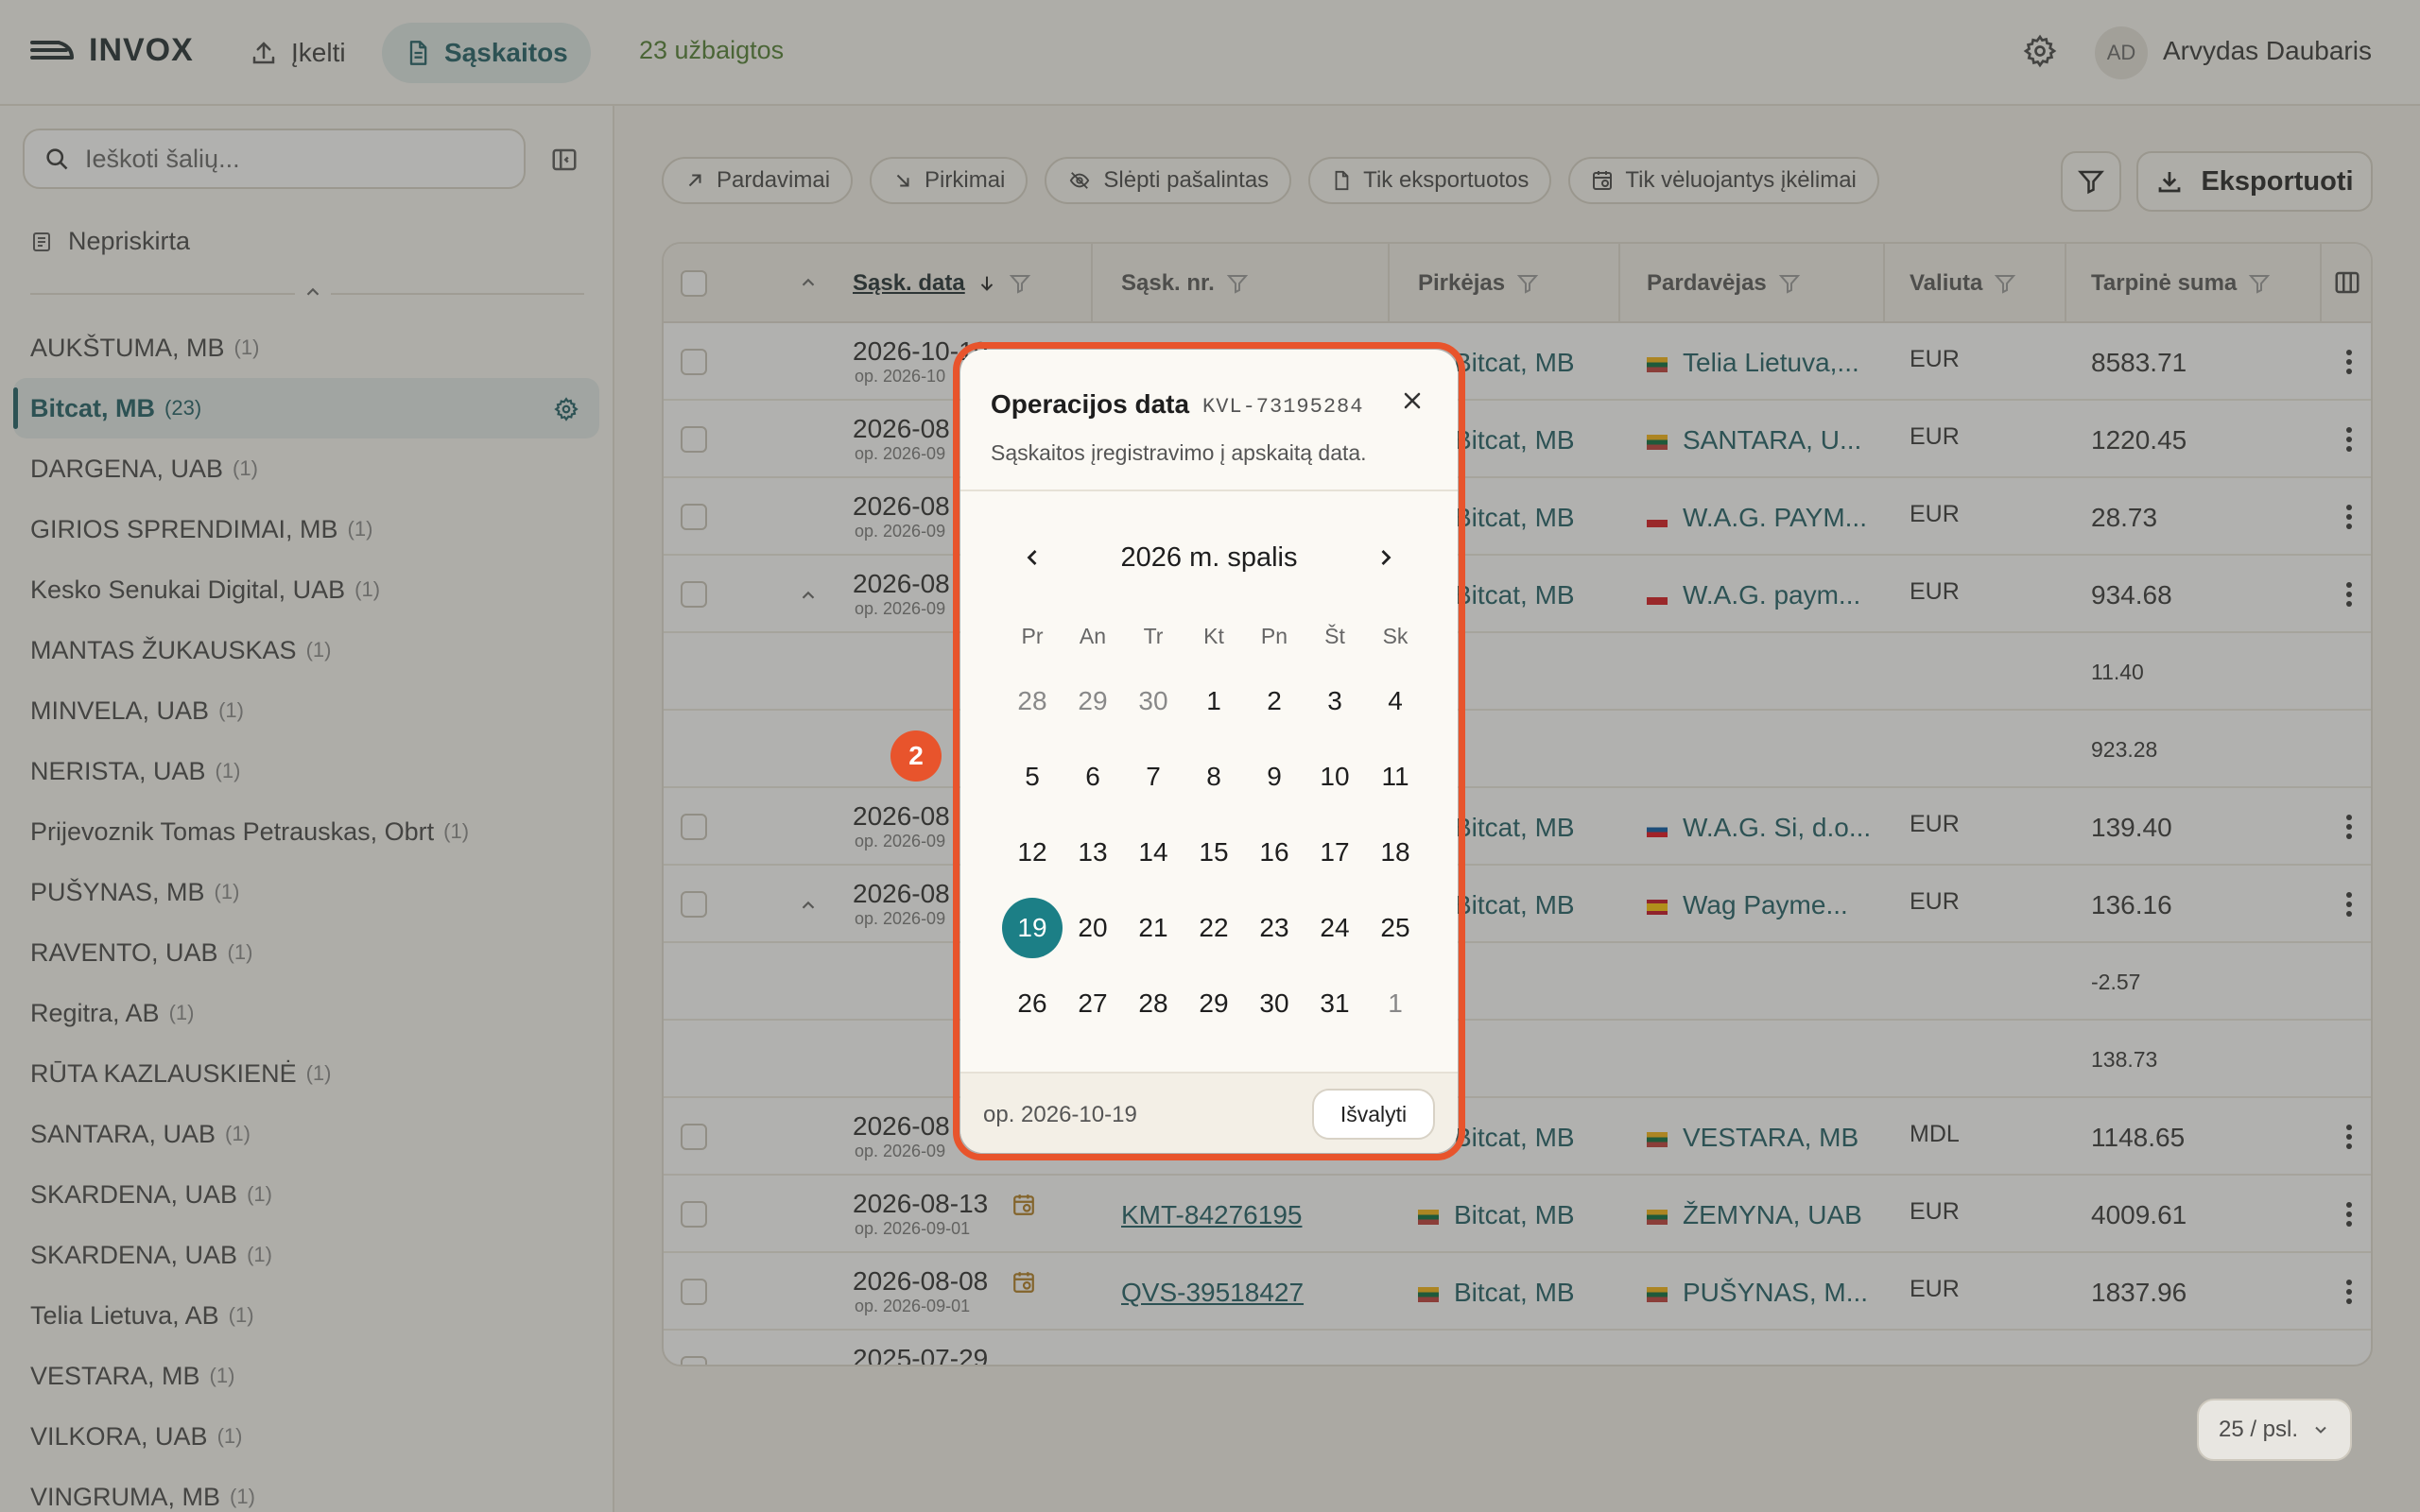 The height and width of the screenshot is (1512, 2420). What do you see at coordinates (1274, 636) in the screenshot?
I see `weekday-header: Pn` at bounding box center [1274, 636].